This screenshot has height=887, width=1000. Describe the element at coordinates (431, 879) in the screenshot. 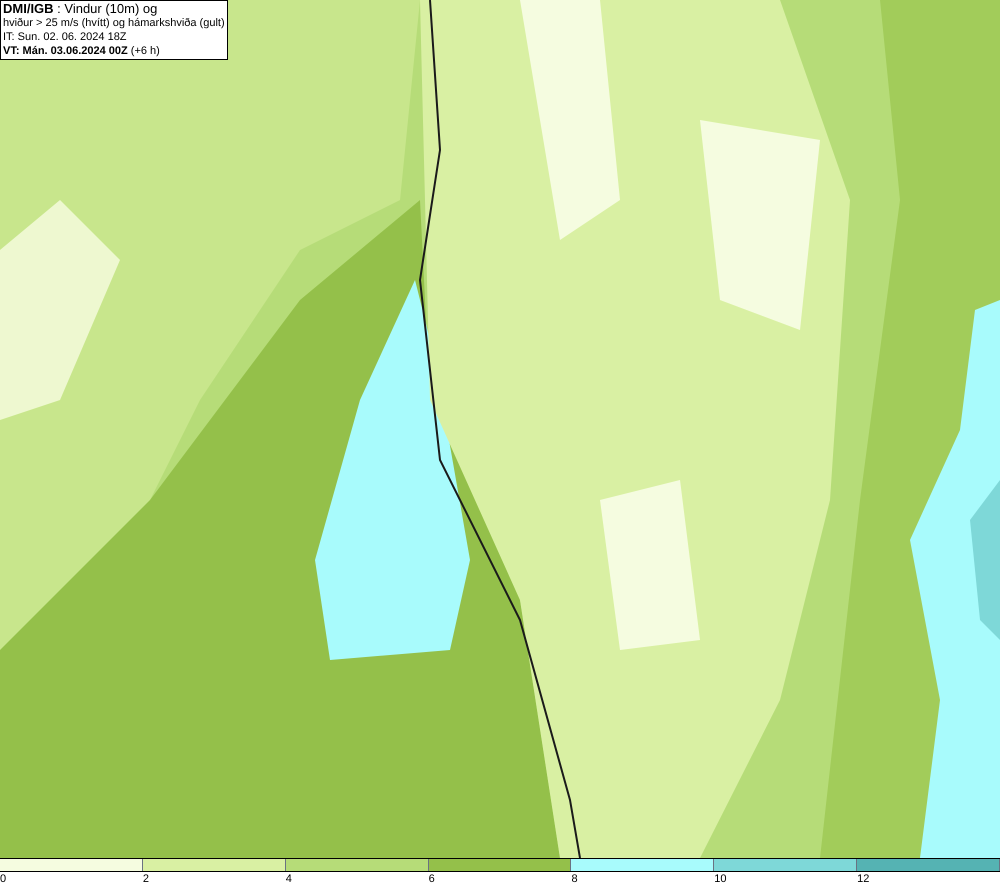

I see `legend-label: 6` at that location.